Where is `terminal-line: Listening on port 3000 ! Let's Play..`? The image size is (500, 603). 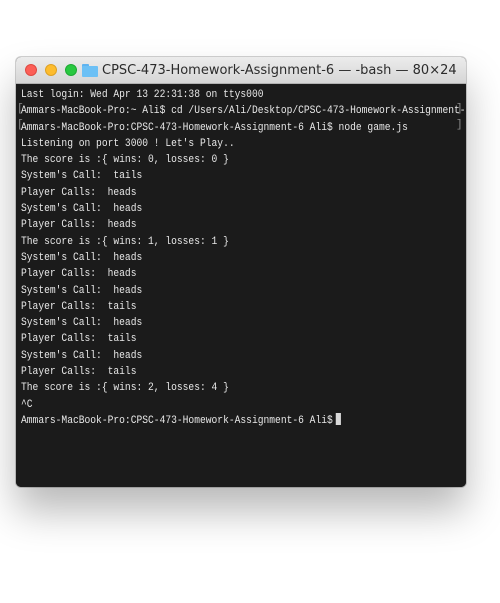 terminal-line: Listening on port 3000 ! Let's Play.. is located at coordinates (128, 143).